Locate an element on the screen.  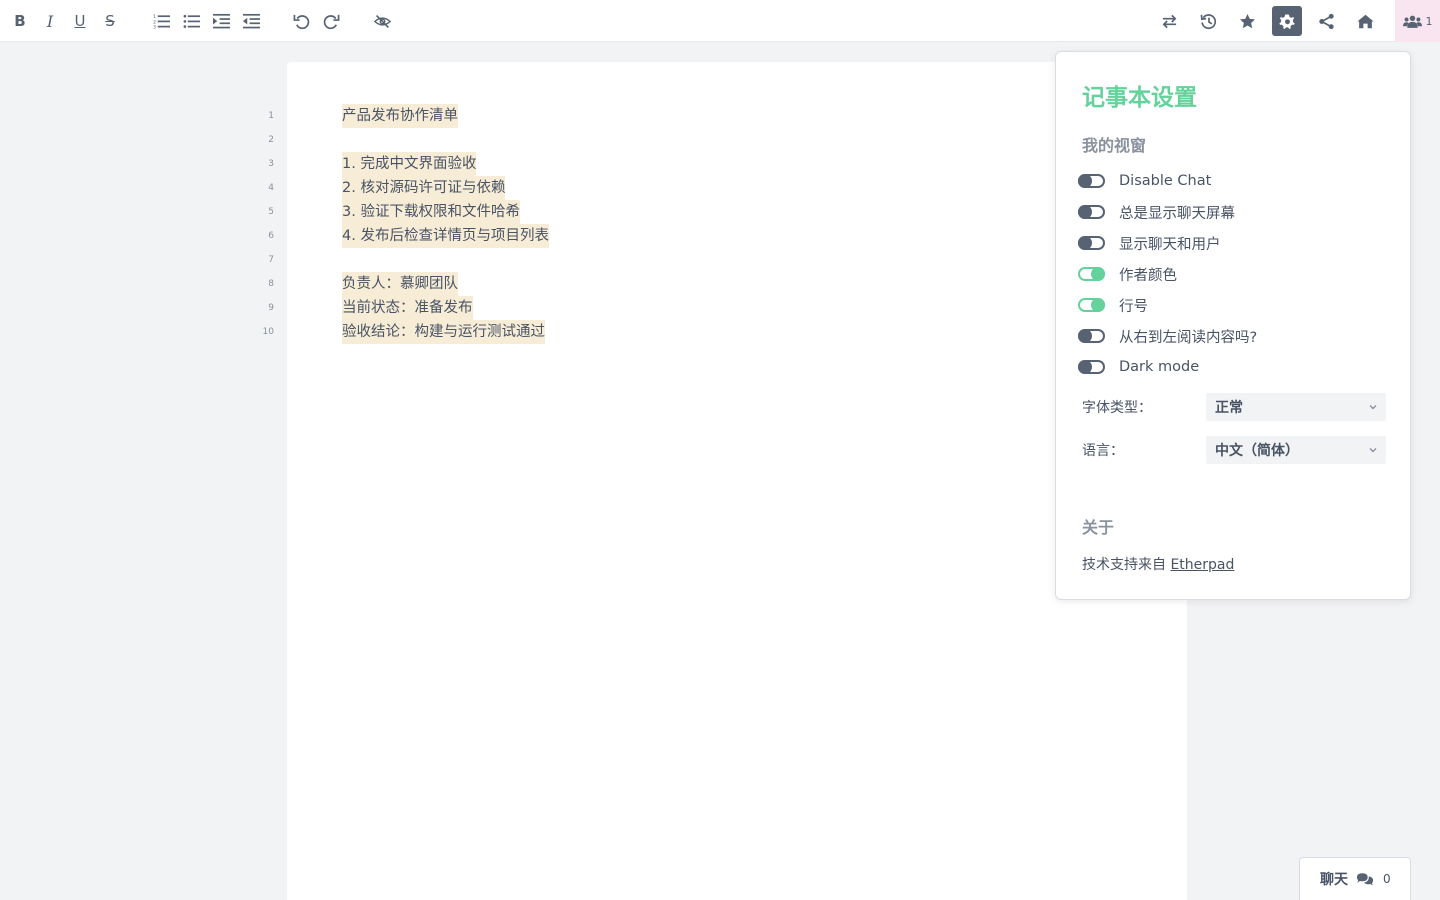
powered-by: 技术支持来自 Etherpad is located at coordinates (1158, 564).